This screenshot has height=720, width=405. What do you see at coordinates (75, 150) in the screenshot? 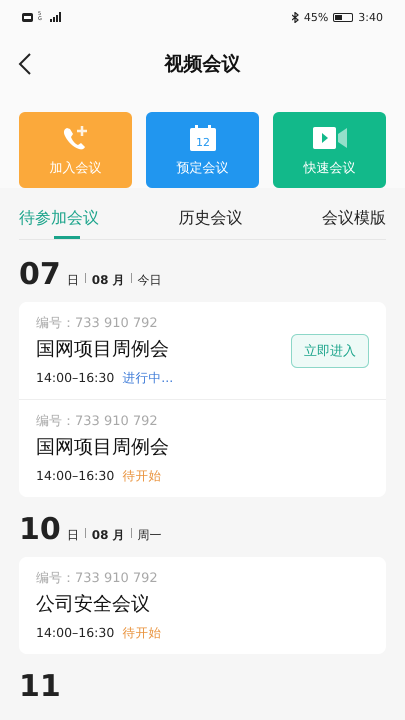
I see `action-tile: 加入会议` at bounding box center [75, 150].